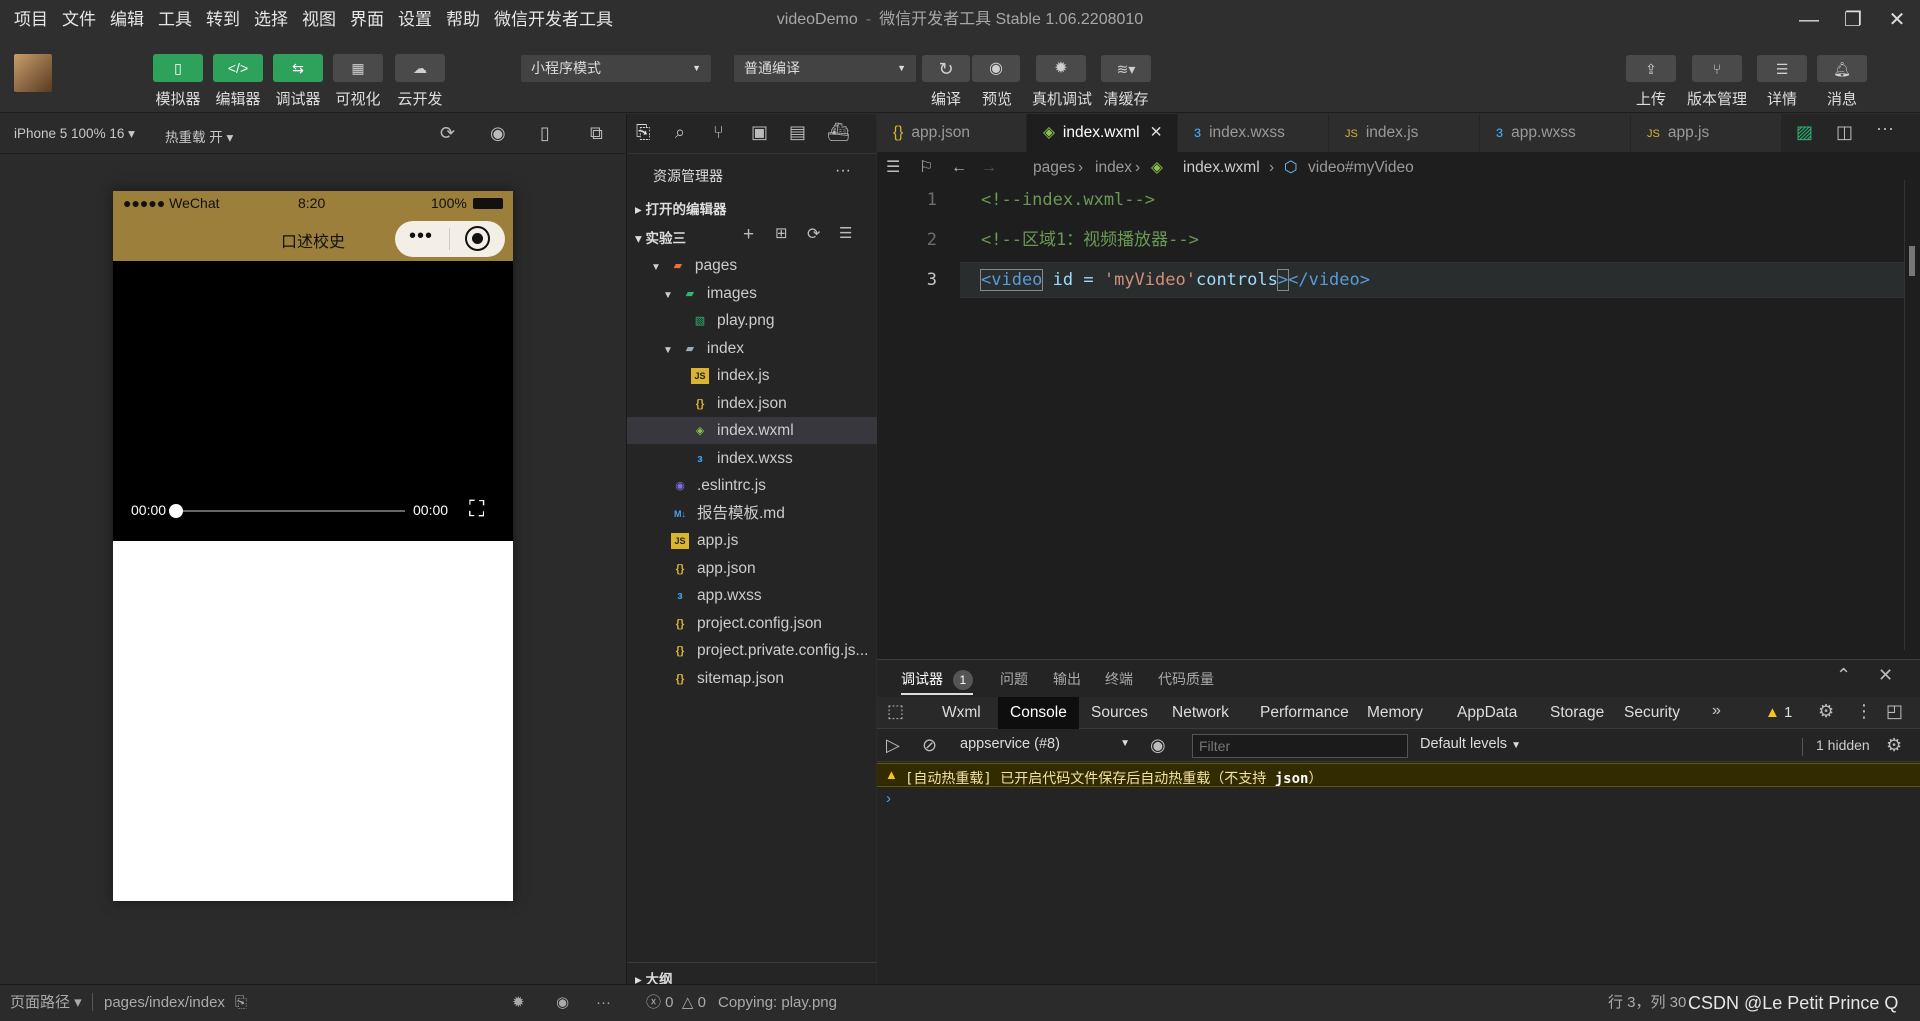 The width and height of the screenshot is (1920, 1021). What do you see at coordinates (1912, 261) in the screenshot?
I see `scrollbar-thumb` at bounding box center [1912, 261].